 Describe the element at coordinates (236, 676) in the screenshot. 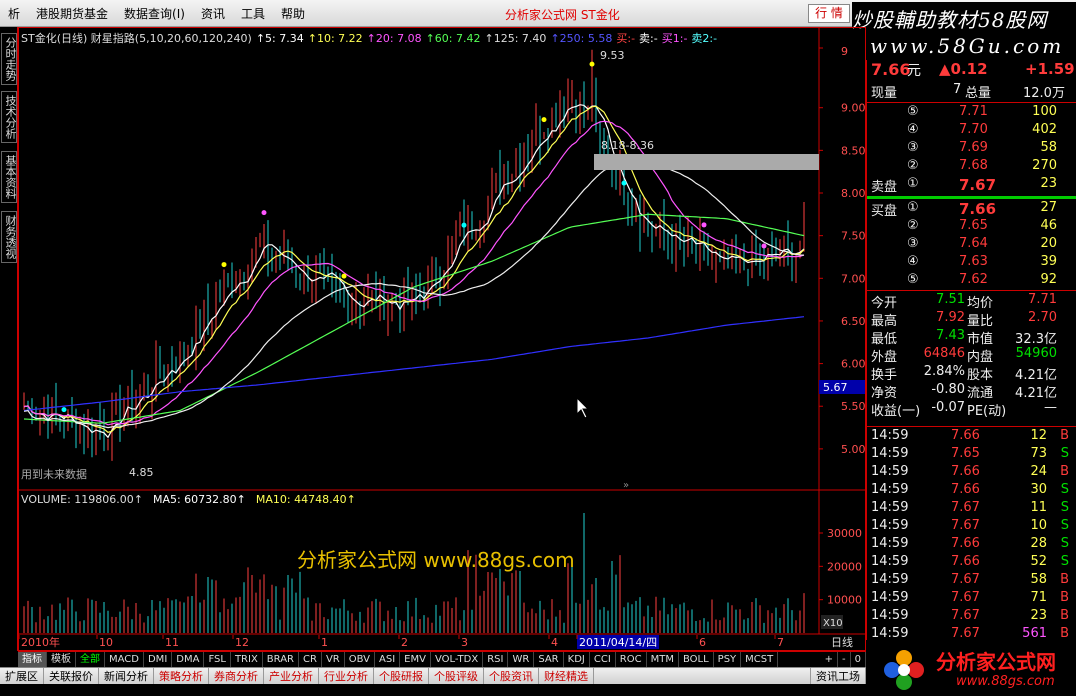

I see `status-tab: 券商分析` at that location.